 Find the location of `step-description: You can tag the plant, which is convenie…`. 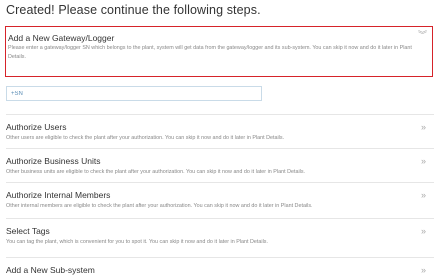

step-description: You can tag the plant, which is convenie… is located at coordinates (137, 242).